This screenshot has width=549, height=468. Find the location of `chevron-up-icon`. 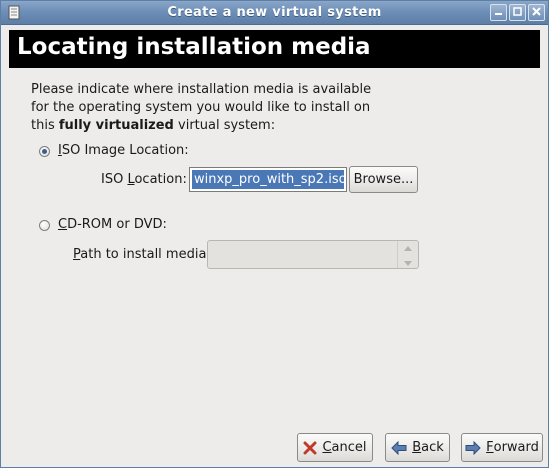

chevron-up-icon is located at coordinates (408, 247).